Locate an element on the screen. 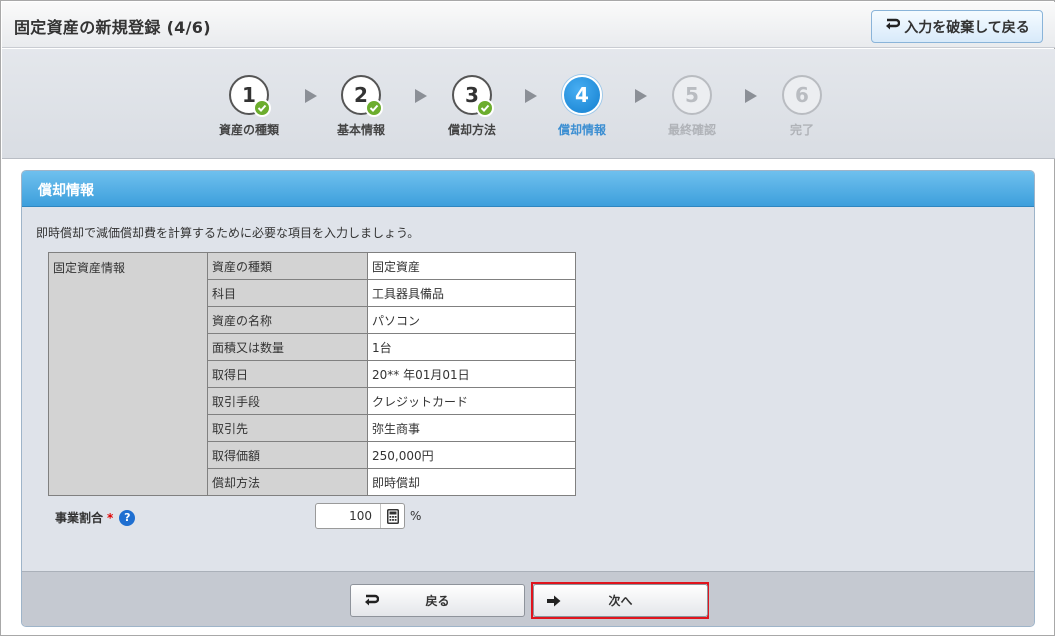  step-label: 償却情報 is located at coordinates (581, 130).